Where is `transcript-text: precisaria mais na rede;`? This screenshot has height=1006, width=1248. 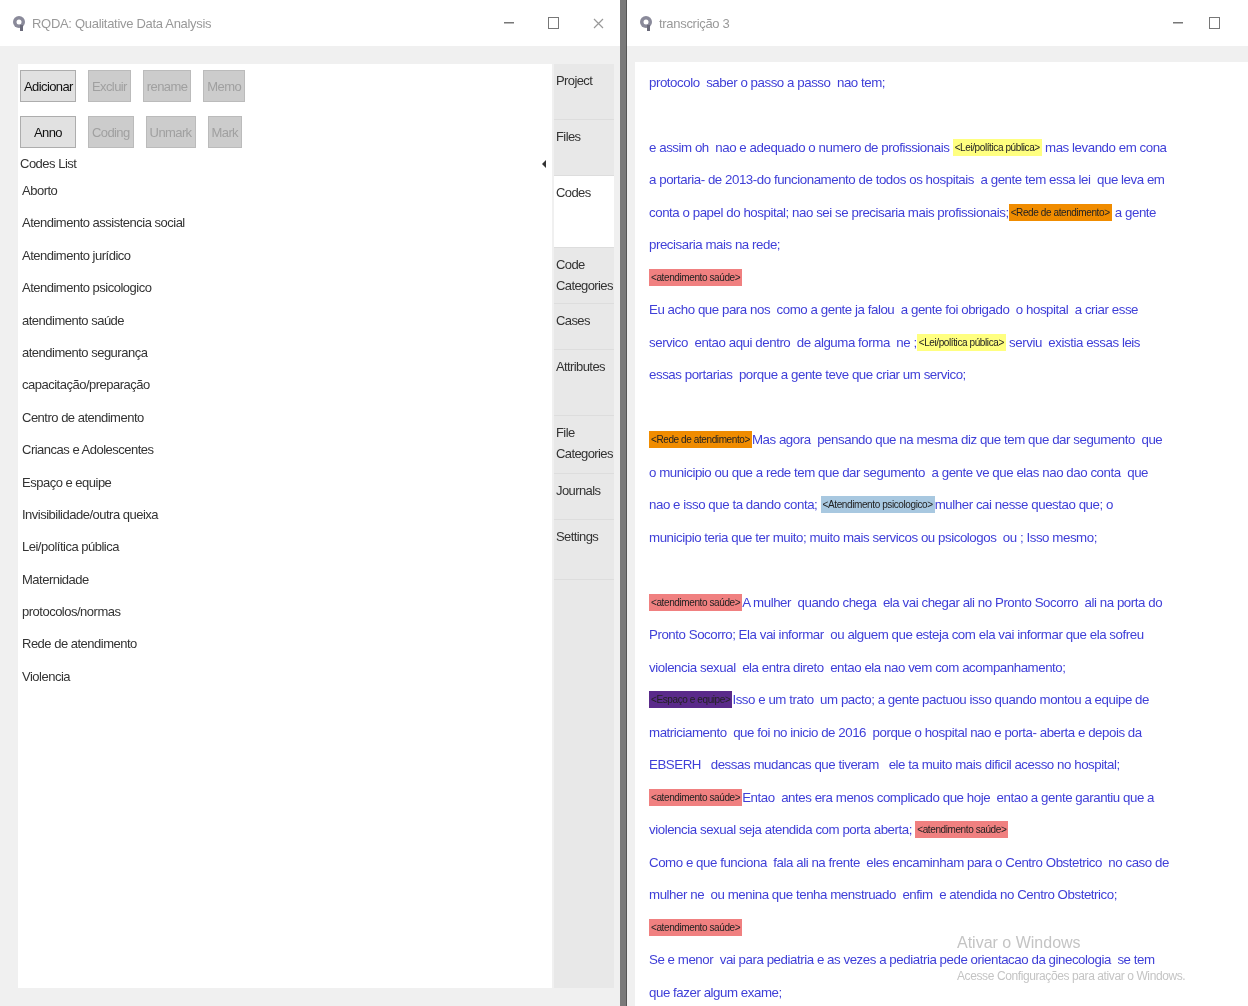
transcript-text: precisaria mais na rede; is located at coordinates (715, 245).